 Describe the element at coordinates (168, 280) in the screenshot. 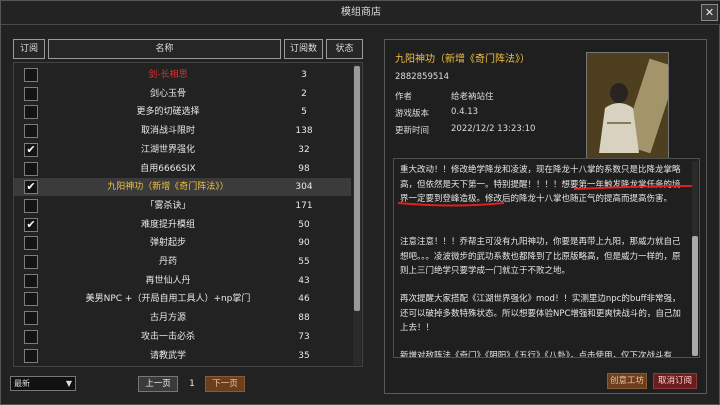

I see `mod-name: 再世仙人丹` at that location.